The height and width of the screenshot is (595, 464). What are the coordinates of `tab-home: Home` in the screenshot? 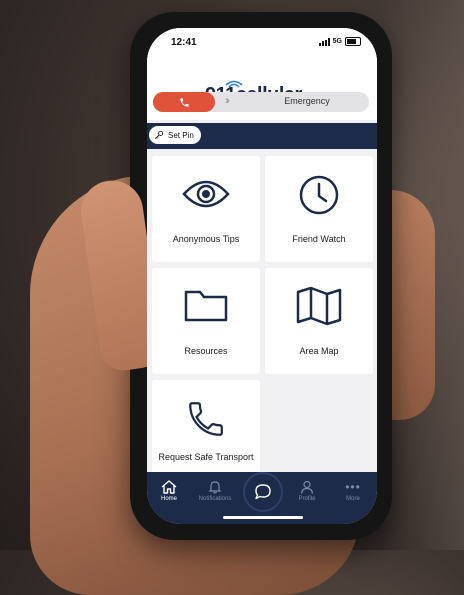 It's located at (169, 490).